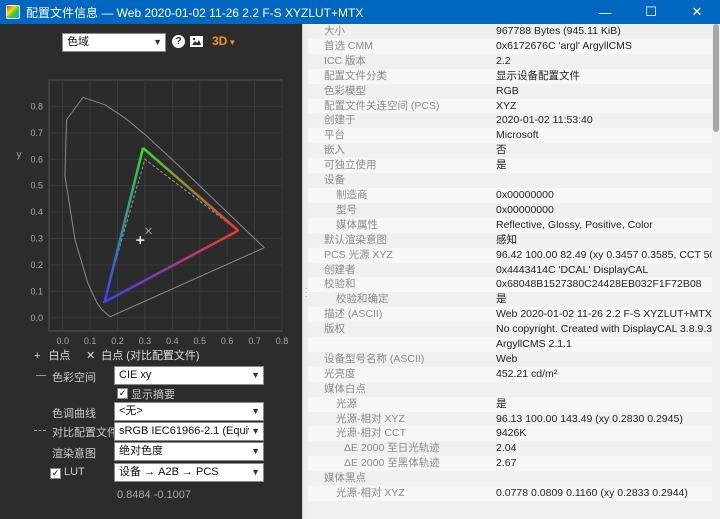  I want to click on info-row: 设备型号名称 (ASCII) Web, so click(510, 359).